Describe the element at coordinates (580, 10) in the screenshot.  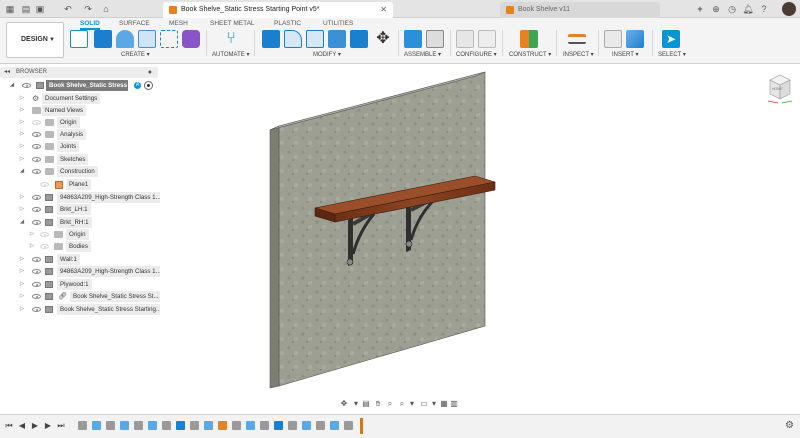
I see `document-tab-inactive: Book Shelve v11` at that location.